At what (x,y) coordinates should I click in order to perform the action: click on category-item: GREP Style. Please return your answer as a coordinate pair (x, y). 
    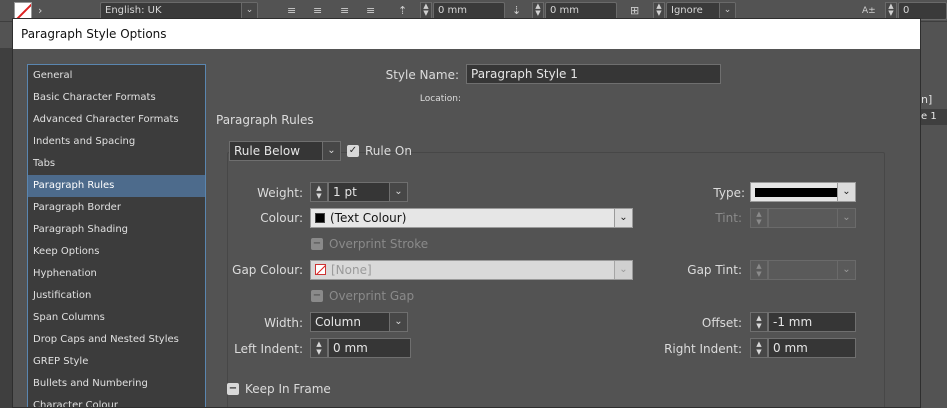
    Looking at the image, I should click on (116, 362).